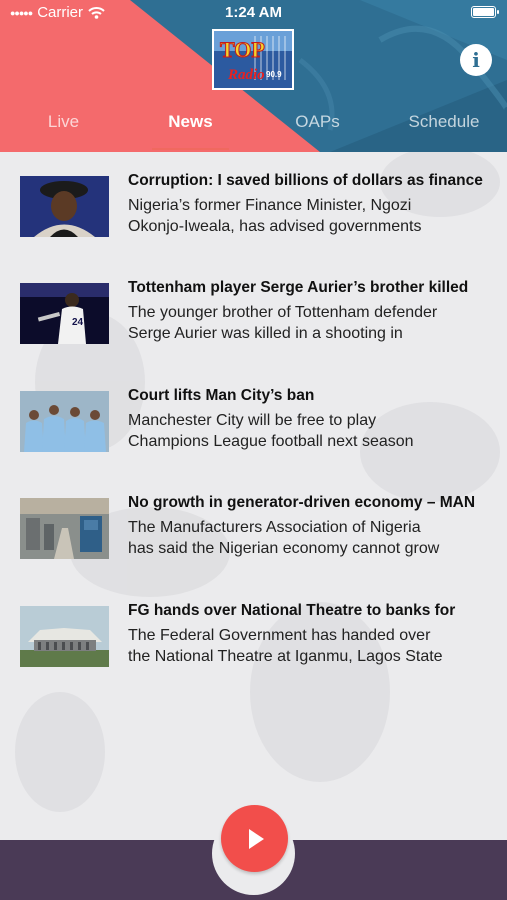 The height and width of the screenshot is (900, 507). I want to click on tab-oaps-label: OAPs, so click(317, 121).